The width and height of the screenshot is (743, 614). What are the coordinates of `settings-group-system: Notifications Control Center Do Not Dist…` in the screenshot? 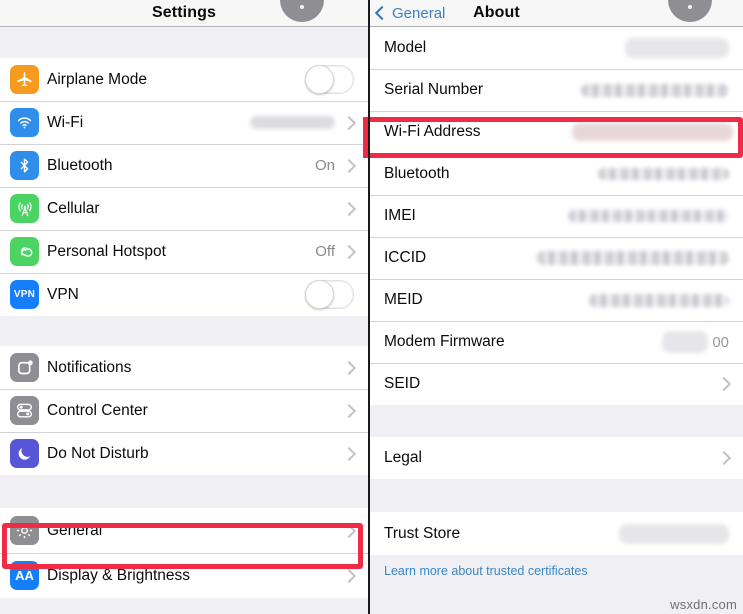 It's located at (184, 410).